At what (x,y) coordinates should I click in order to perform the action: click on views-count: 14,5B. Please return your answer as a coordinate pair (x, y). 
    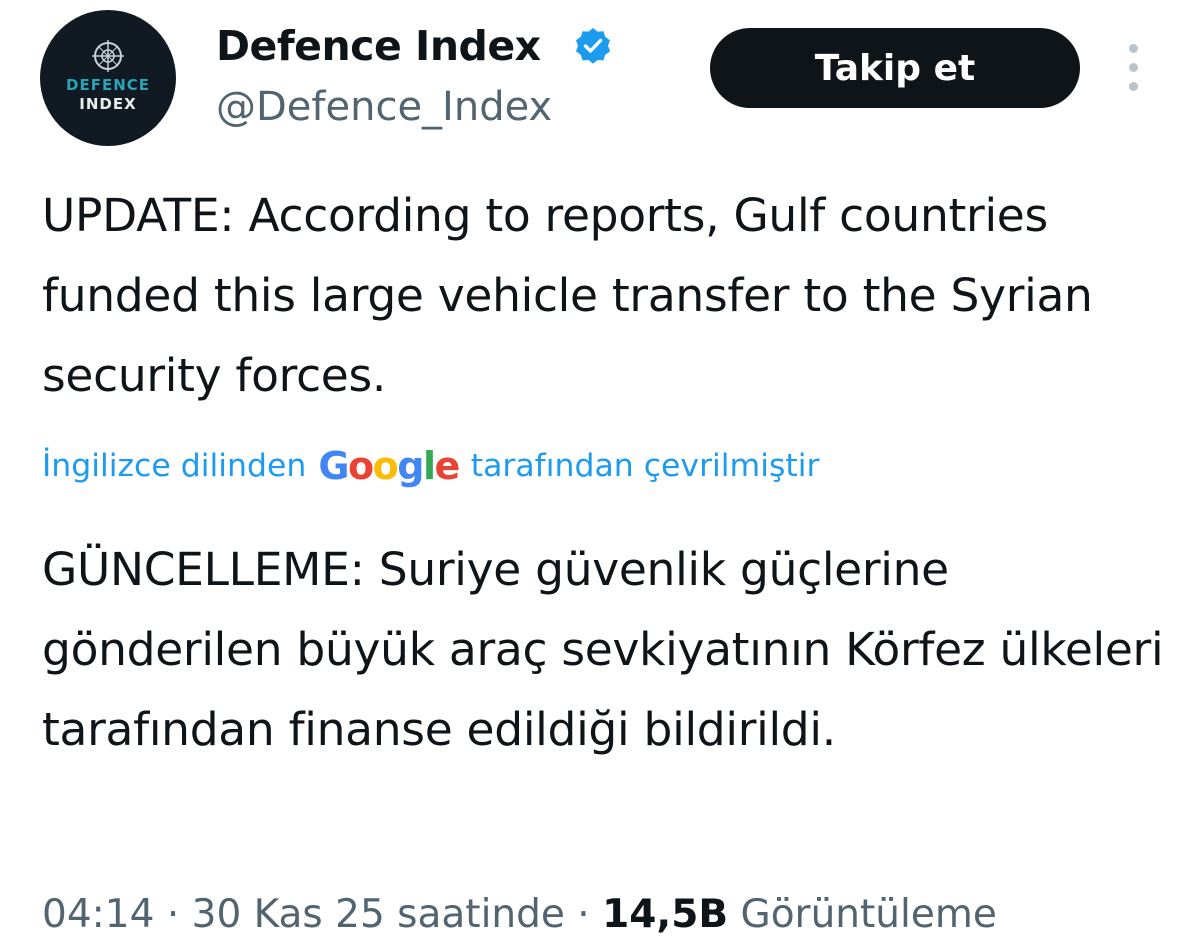
    Looking at the image, I should click on (665, 914).